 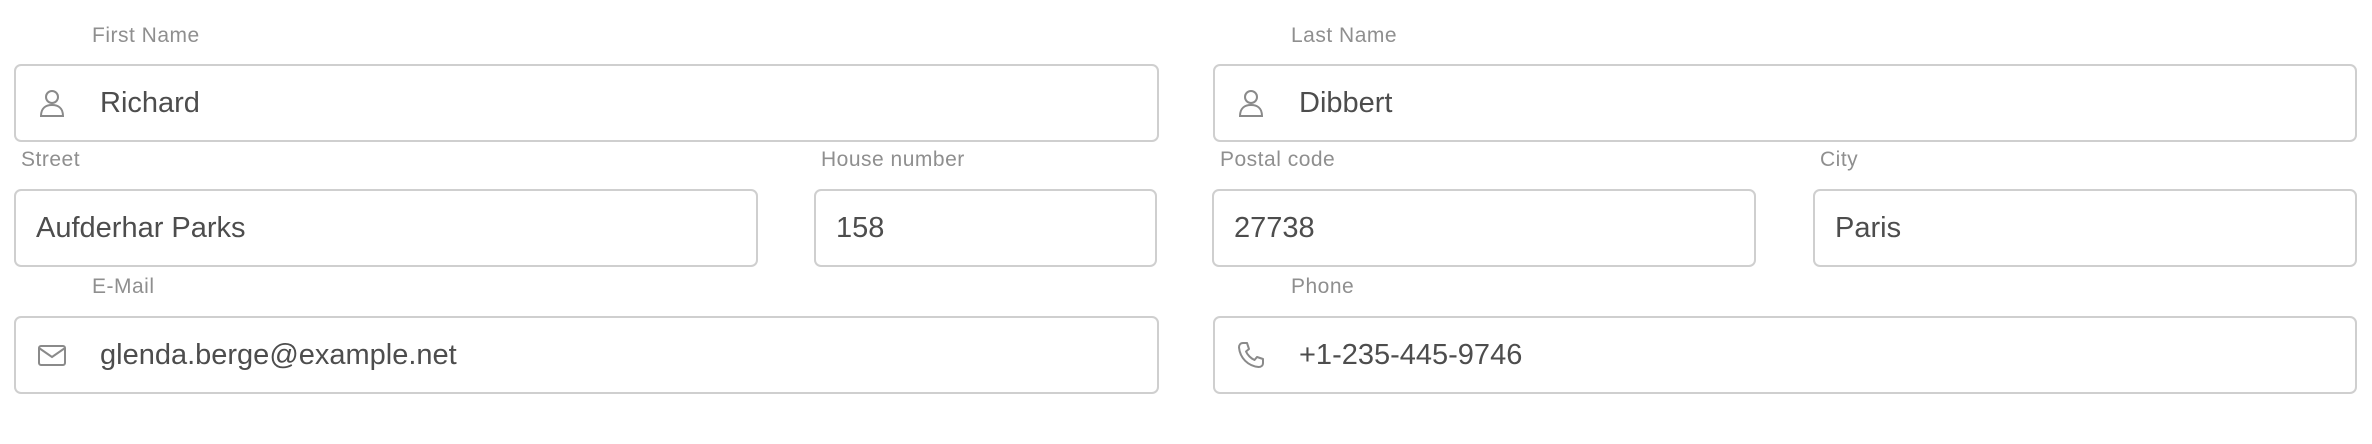 I want to click on email-input, so click(x=622, y=355).